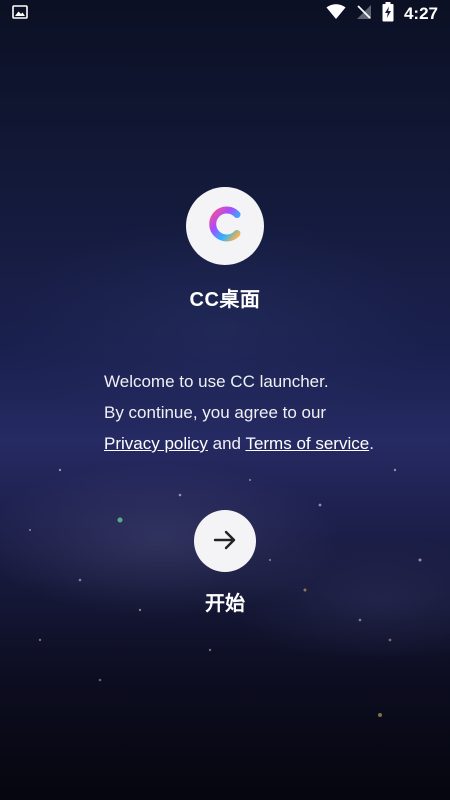 The width and height of the screenshot is (450, 800). I want to click on welcome-line-3: Privacy policy and Terms of service., so click(264, 443).